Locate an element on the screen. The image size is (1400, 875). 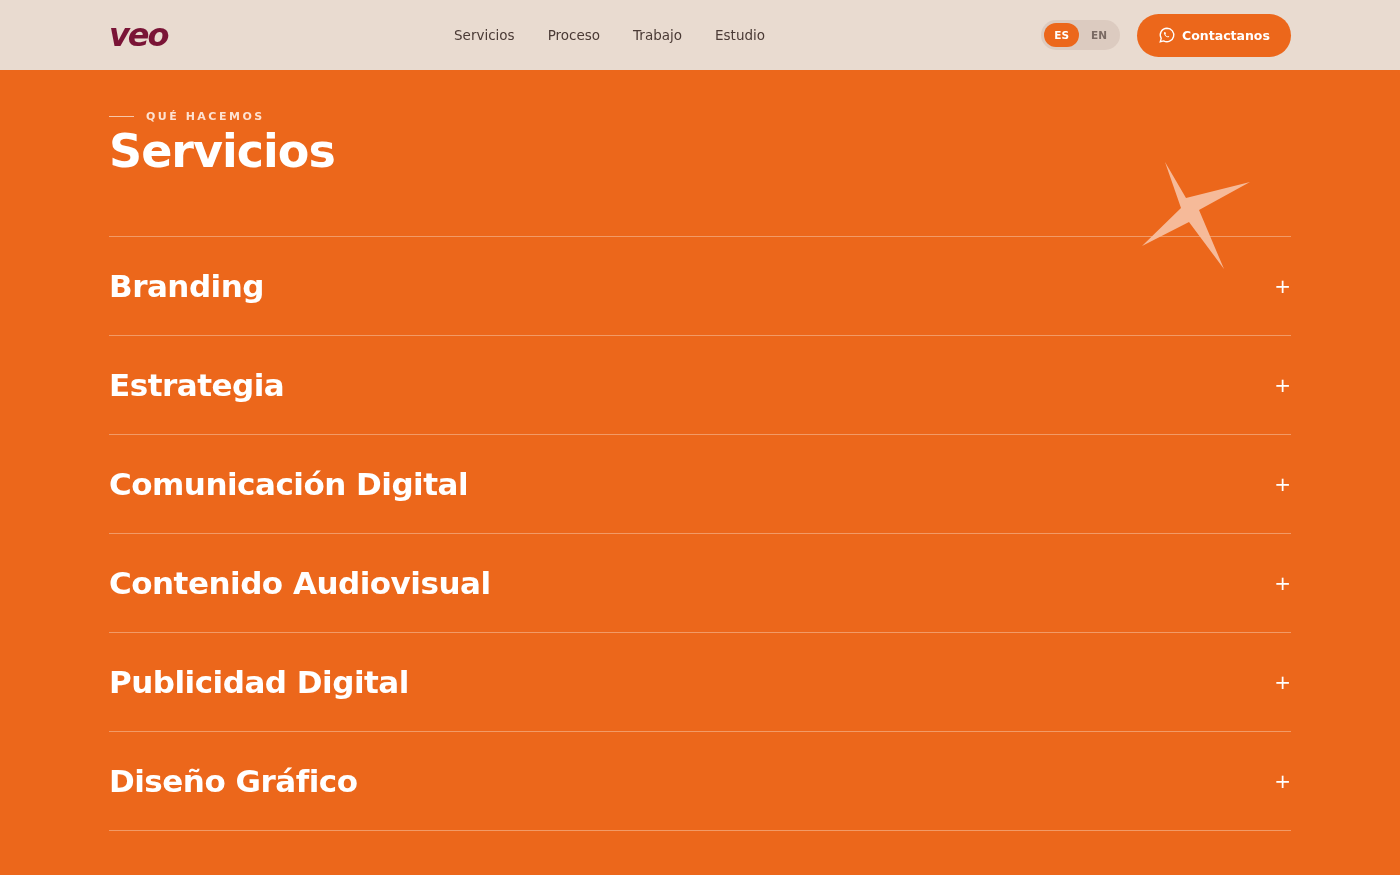
service-name: Contenido Audiovisual is located at coordinates (300, 582).